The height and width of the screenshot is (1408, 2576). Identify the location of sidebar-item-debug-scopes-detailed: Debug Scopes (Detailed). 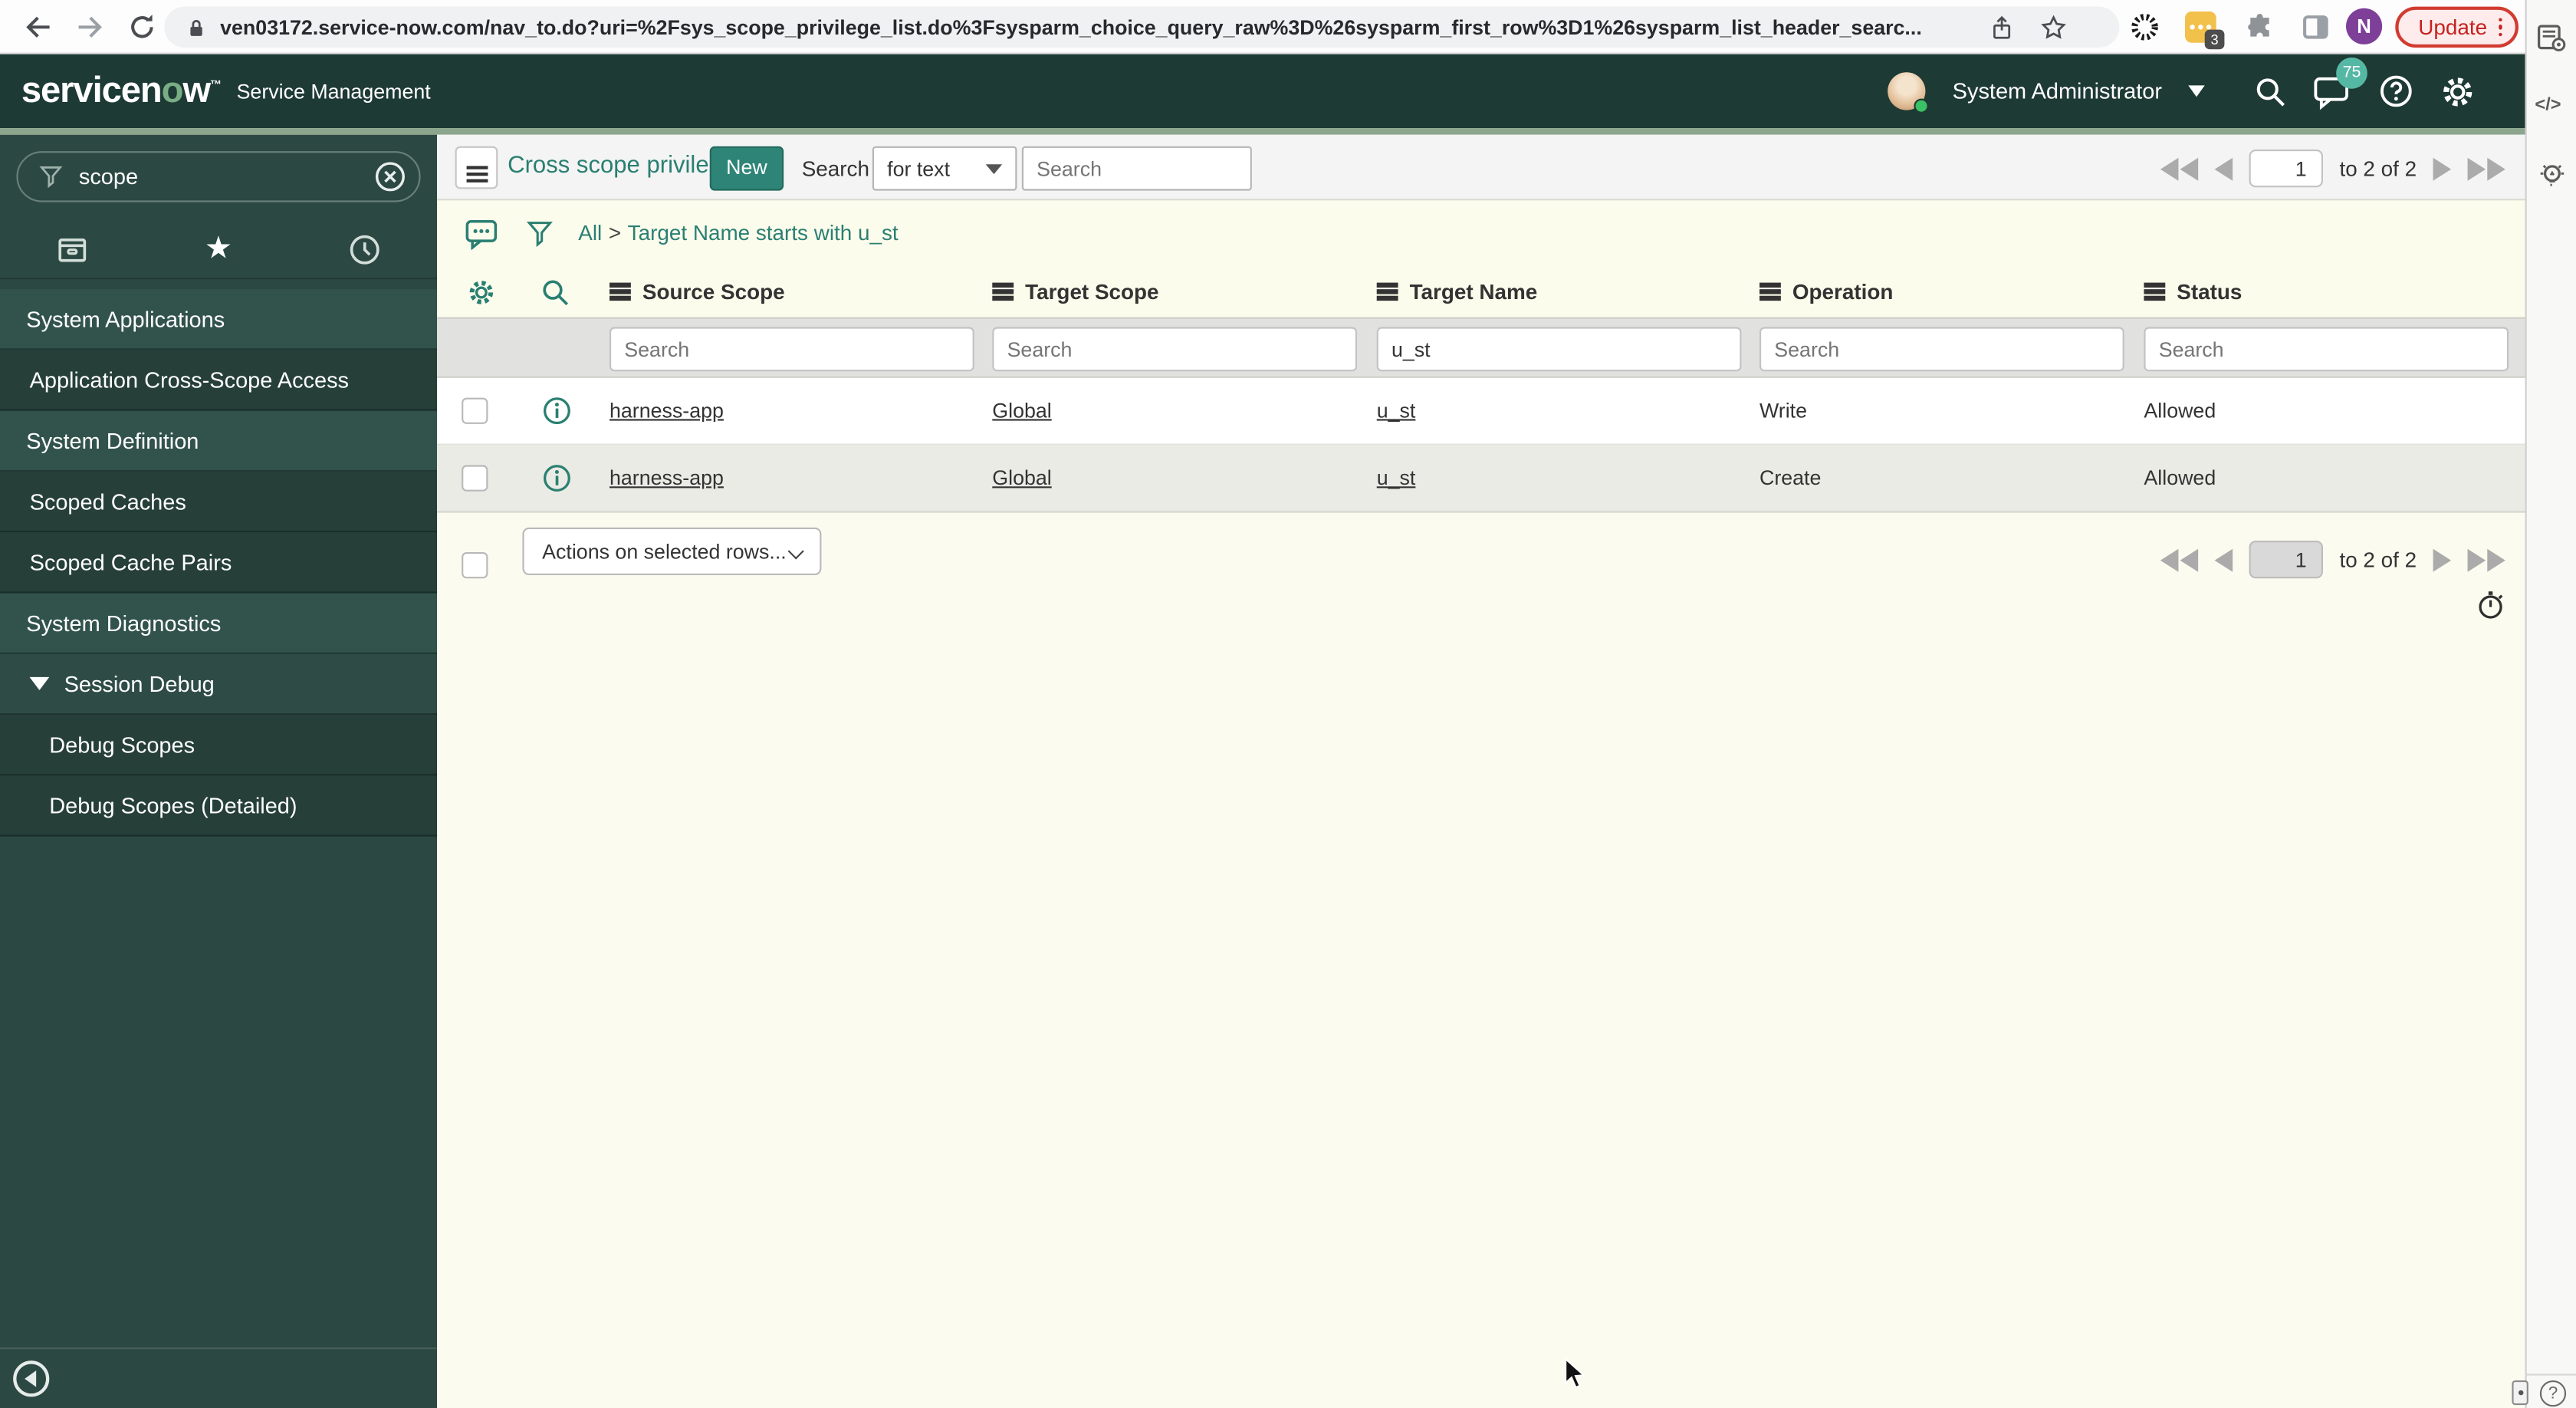
(219, 806).